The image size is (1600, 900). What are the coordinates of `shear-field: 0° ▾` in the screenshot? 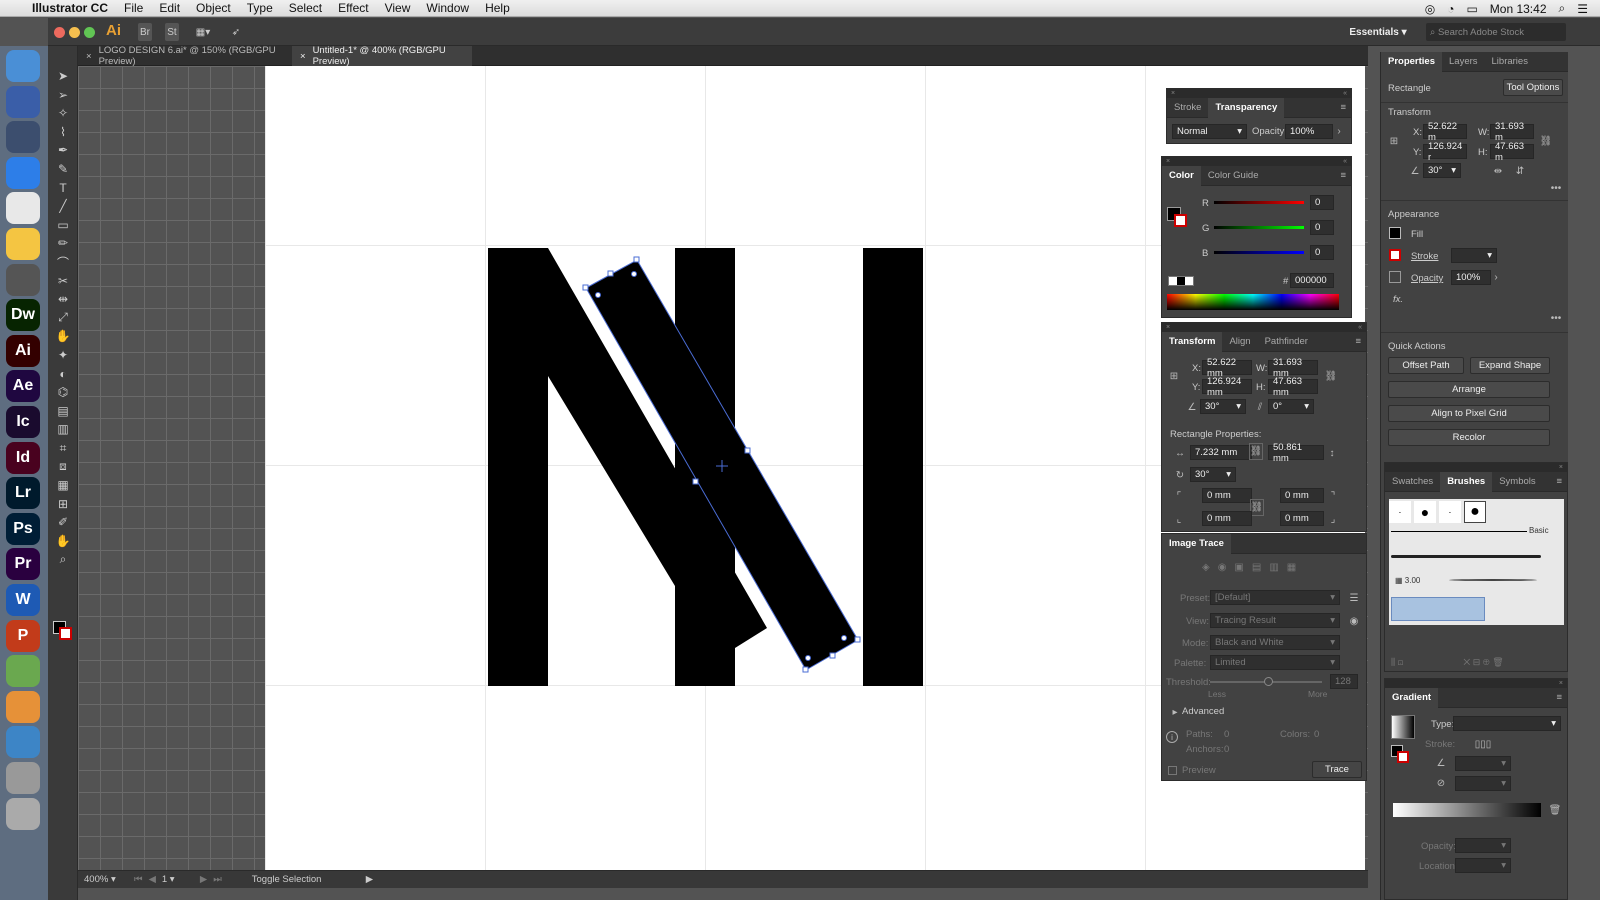 It's located at (1291, 406).